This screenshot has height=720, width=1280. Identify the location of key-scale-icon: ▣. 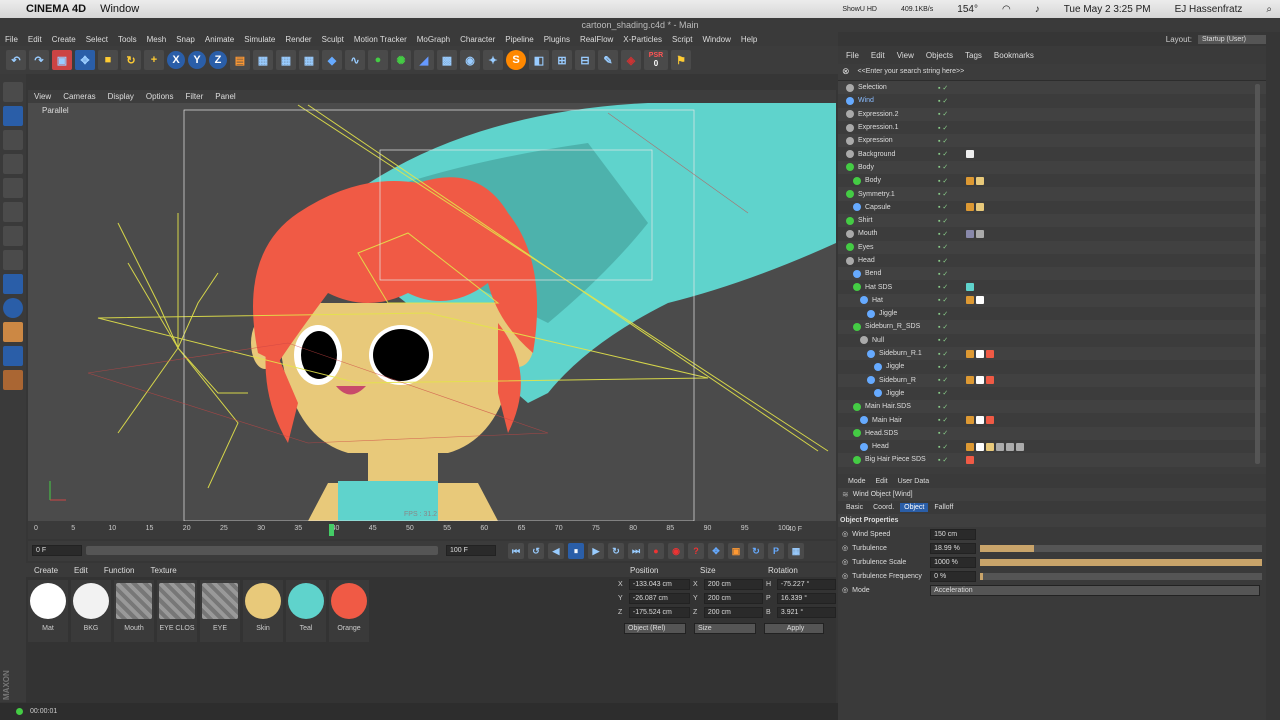
(736, 551).